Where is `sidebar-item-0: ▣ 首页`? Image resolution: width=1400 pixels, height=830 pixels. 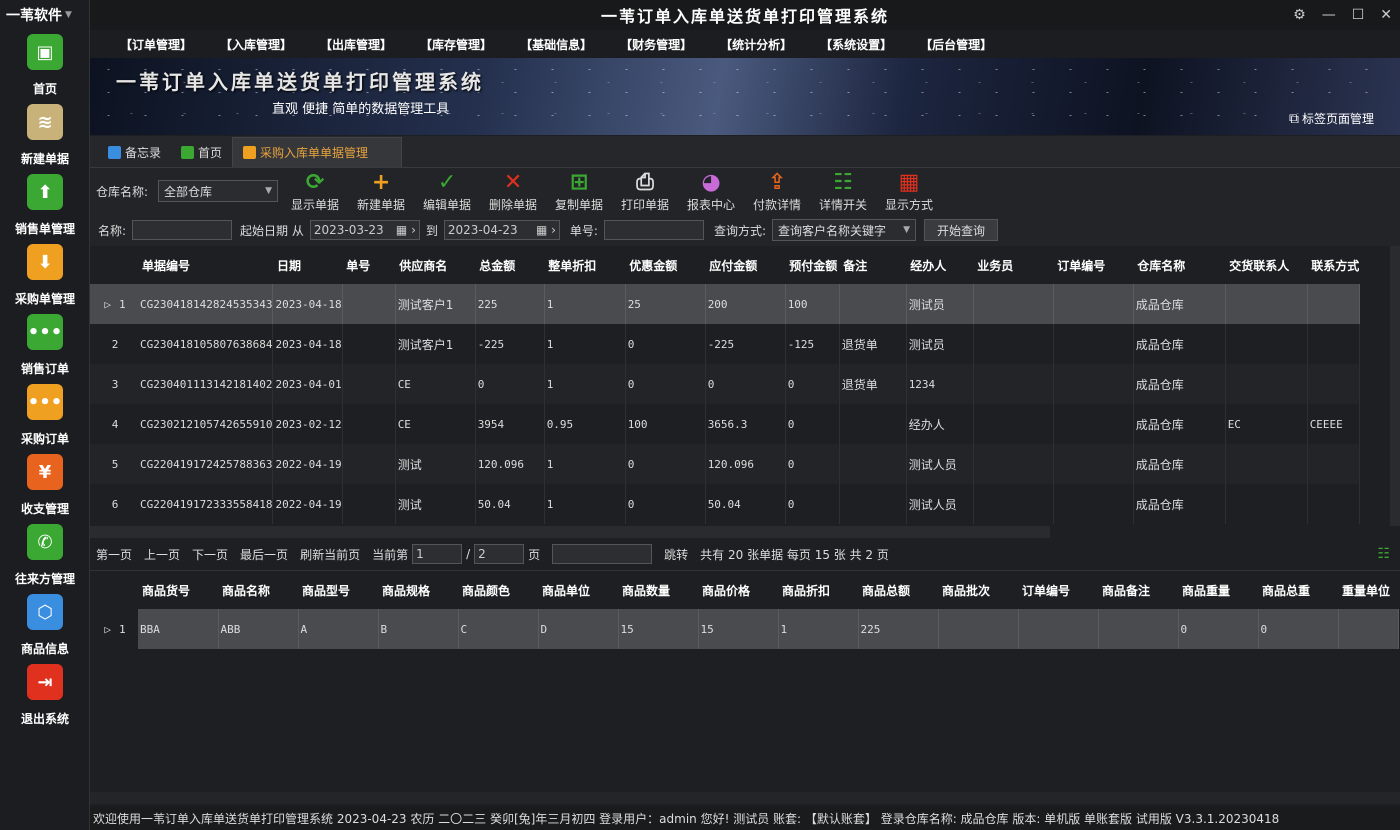 sidebar-item-0: ▣ 首页 is located at coordinates (45, 65).